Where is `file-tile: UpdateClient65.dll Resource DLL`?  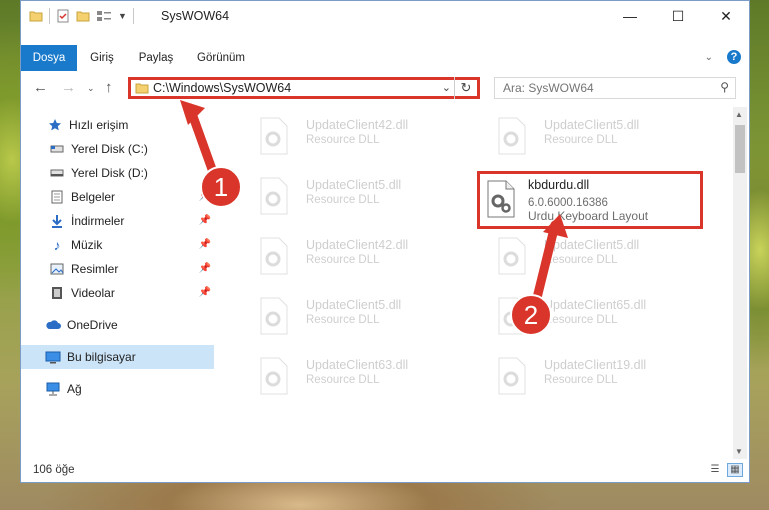 file-tile: UpdateClient65.dll Resource DLL is located at coordinates (584, 317).